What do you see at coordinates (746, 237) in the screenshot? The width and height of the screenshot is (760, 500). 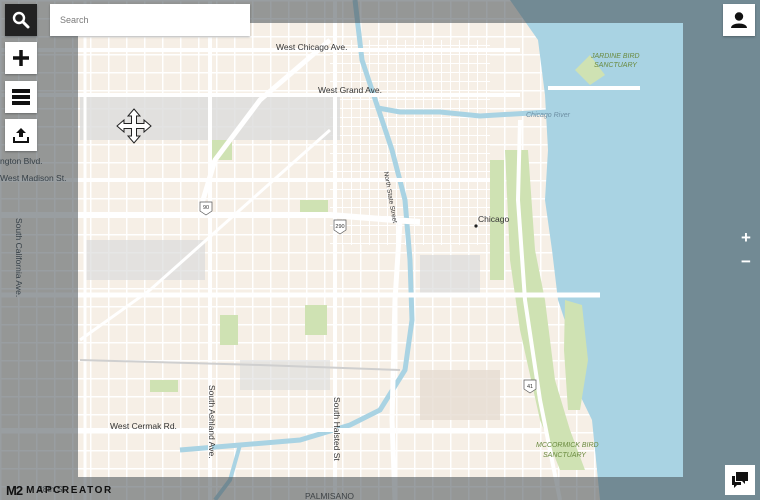 I see `zoom-in-button: +` at bounding box center [746, 237].